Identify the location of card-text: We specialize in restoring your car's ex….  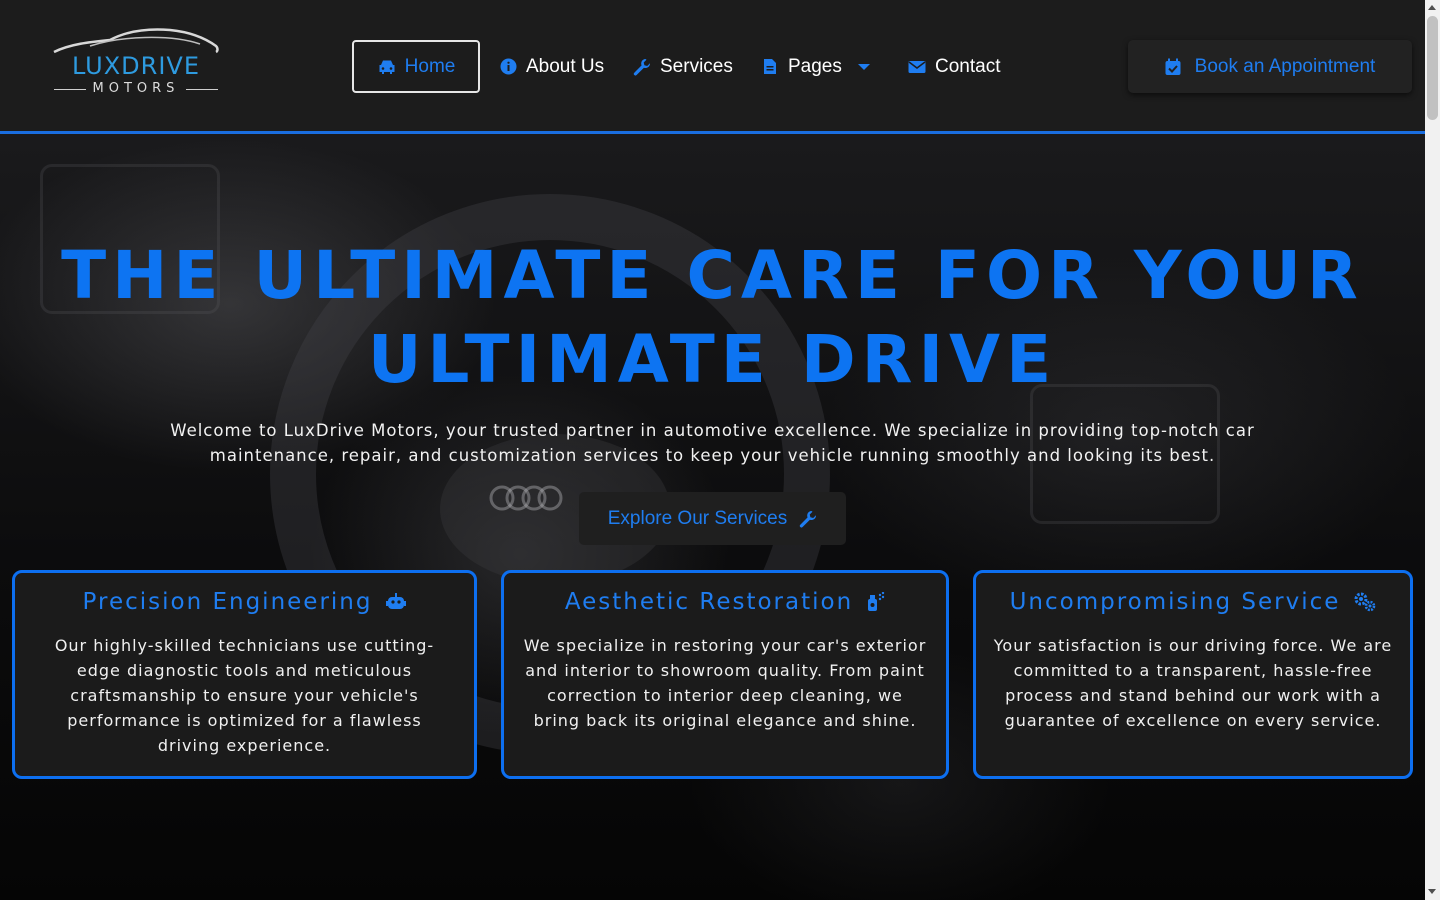
(725, 683).